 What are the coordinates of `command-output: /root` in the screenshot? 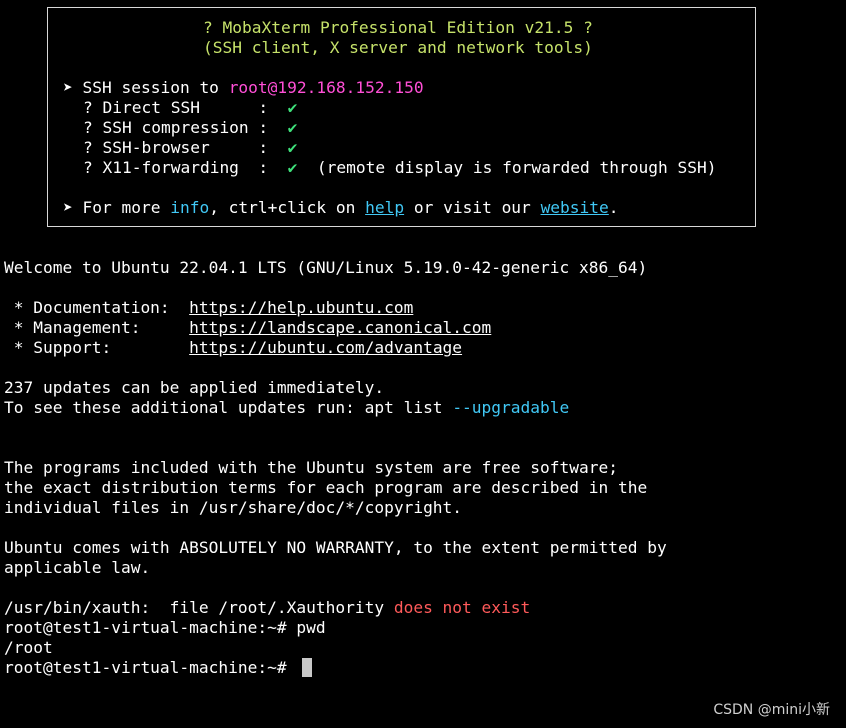 It's located at (28, 647).